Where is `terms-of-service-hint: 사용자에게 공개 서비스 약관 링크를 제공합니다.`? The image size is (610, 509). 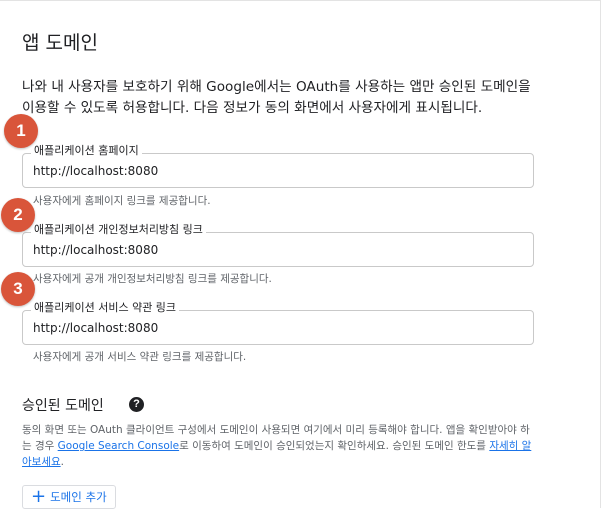
terms-of-service-hint: 사용자에게 공개 서비스 약관 링크를 제공합니다. is located at coordinates (140, 357).